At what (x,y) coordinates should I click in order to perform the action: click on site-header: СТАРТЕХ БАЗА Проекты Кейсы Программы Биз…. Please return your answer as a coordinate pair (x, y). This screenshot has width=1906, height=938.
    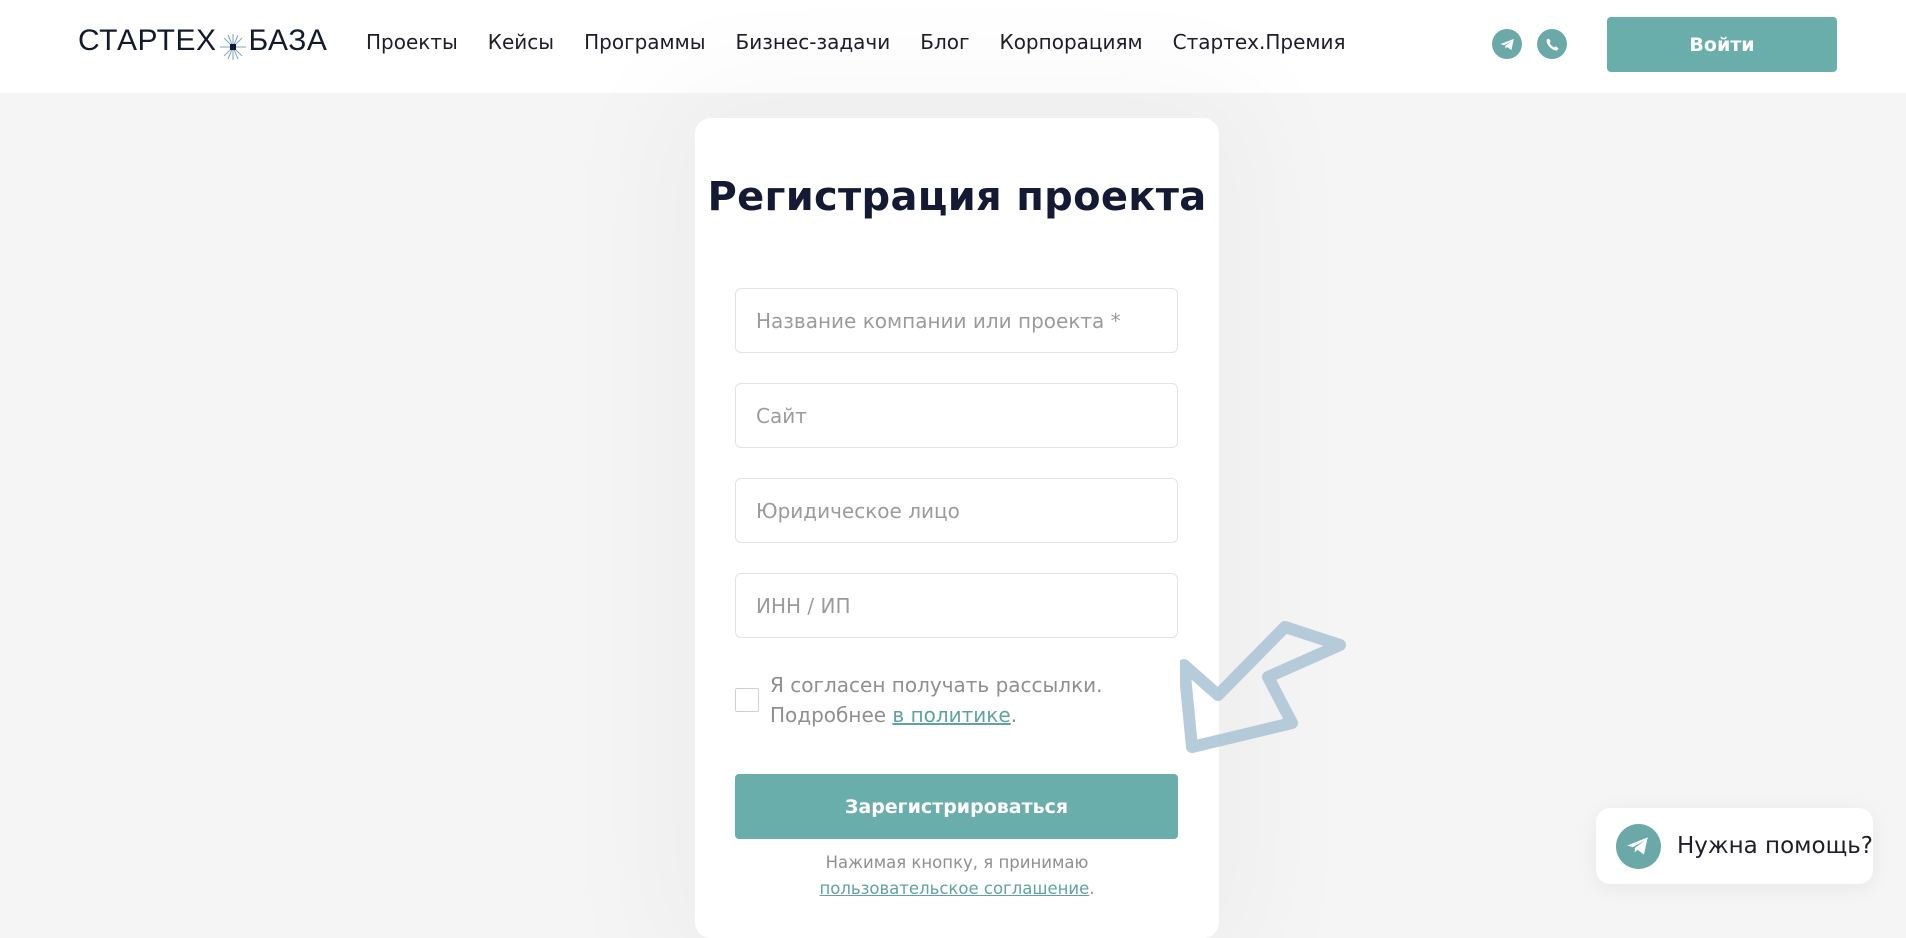
    Looking at the image, I should click on (953, 46).